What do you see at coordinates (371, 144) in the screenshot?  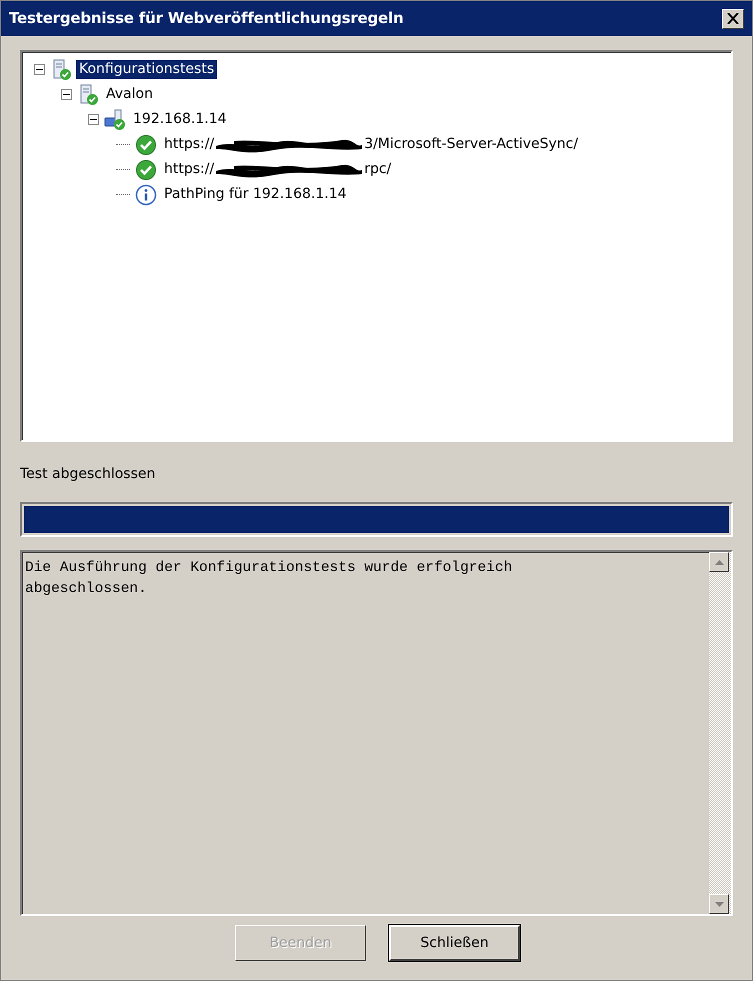 I see `tree-item: https:// 3/Microsoft-Server-ActiveSync/` at bounding box center [371, 144].